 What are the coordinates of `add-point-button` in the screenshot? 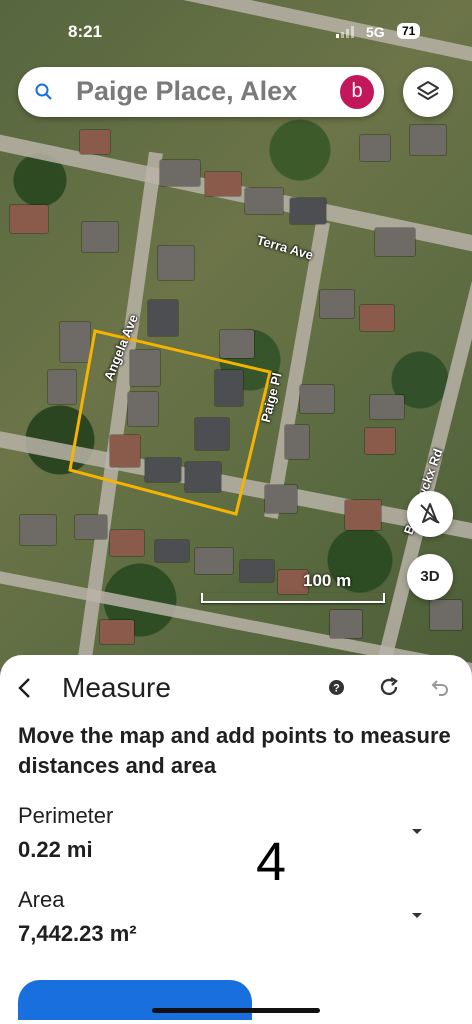 It's located at (135, 1000).